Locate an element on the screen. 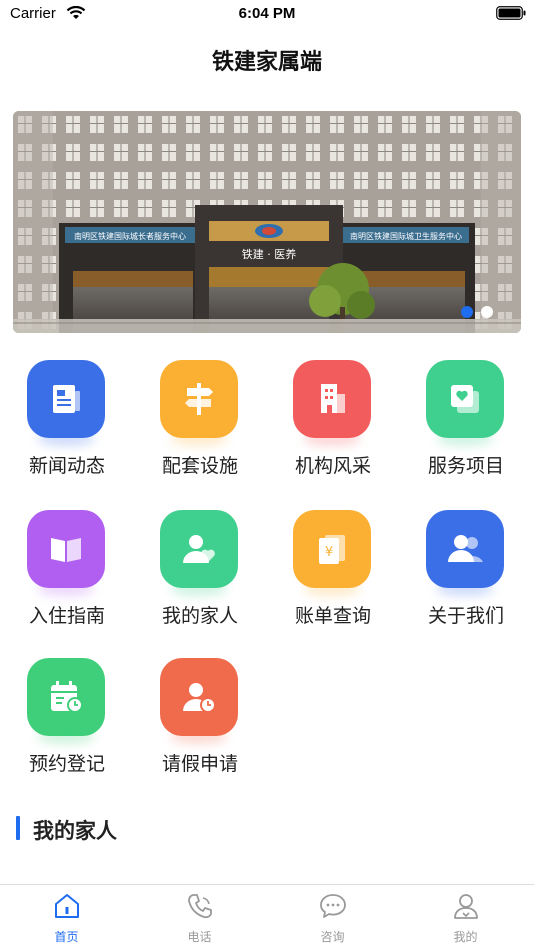 This screenshot has width=534, height=950. building-icon is located at coordinates (332, 399).